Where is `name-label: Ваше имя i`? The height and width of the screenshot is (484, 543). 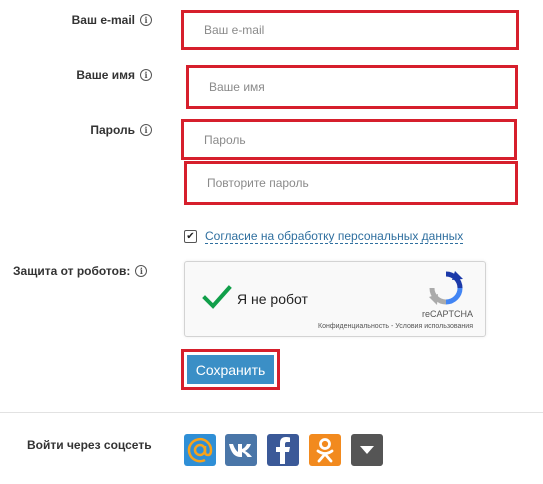 name-label: Ваше имя i is located at coordinates (114, 75).